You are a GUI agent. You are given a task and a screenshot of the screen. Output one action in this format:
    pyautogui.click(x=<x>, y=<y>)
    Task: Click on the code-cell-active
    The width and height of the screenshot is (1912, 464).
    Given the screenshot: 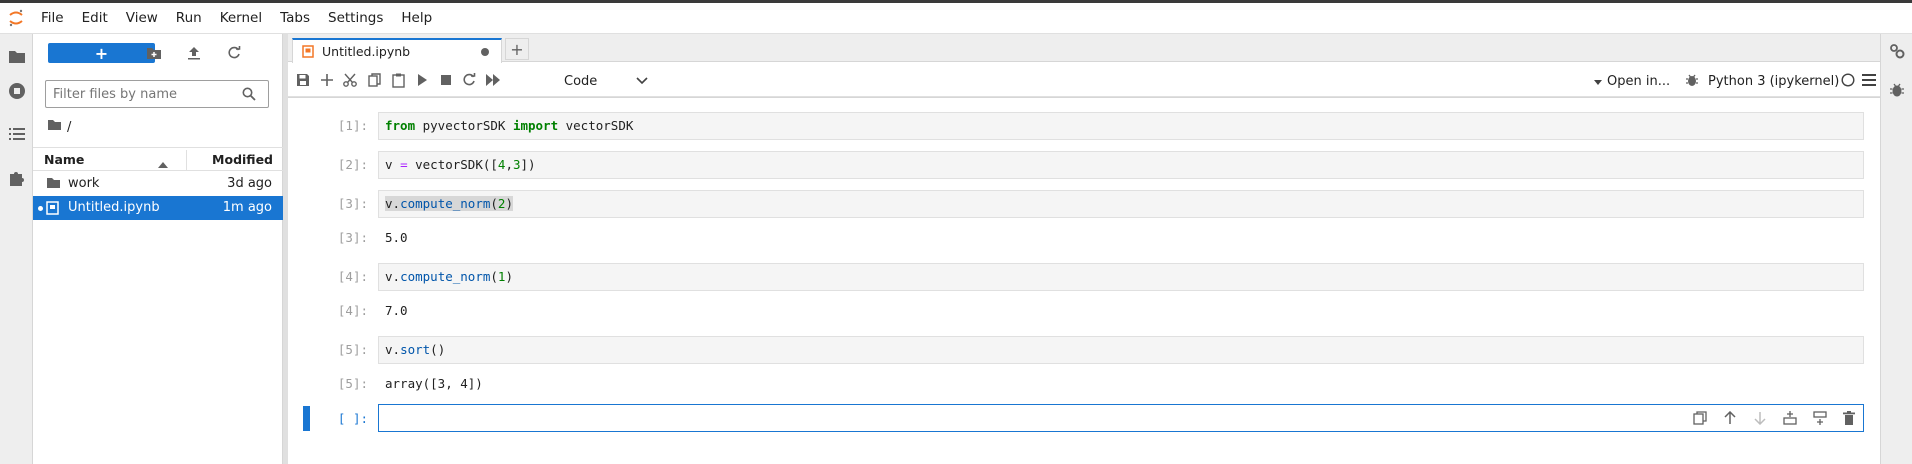 What is the action you would take?
    pyautogui.click(x=1121, y=418)
    